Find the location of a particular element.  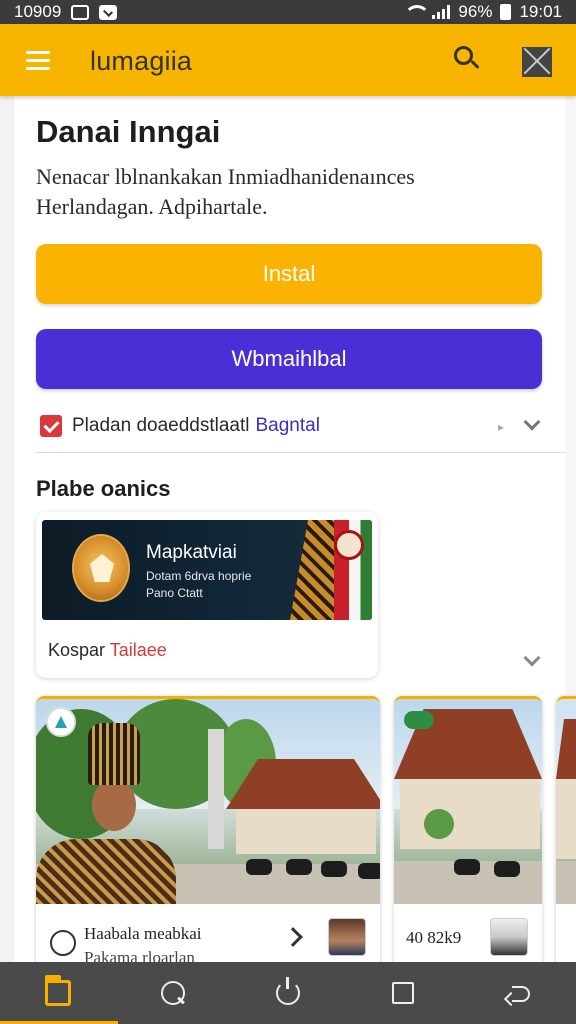

chevron-right-icon is located at coordinates (293, 937).